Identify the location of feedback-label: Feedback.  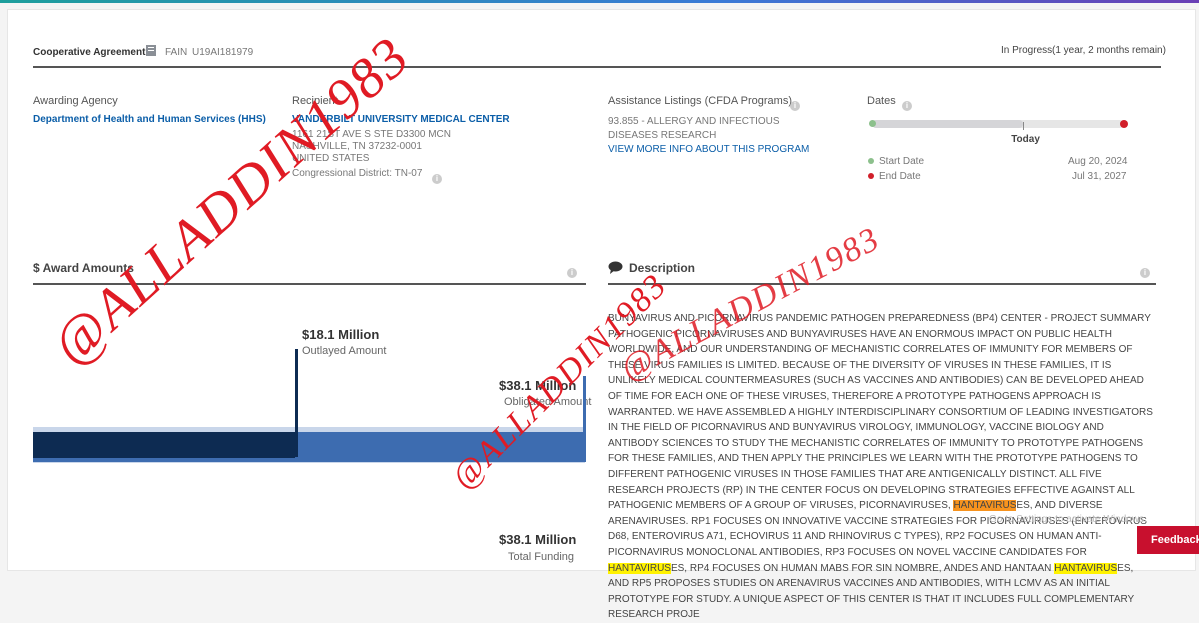
(1175, 540).